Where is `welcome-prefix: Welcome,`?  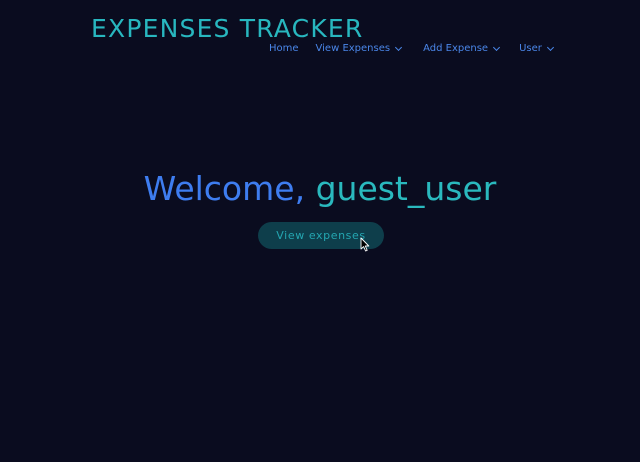
welcome-prefix: Welcome, is located at coordinates (224, 188).